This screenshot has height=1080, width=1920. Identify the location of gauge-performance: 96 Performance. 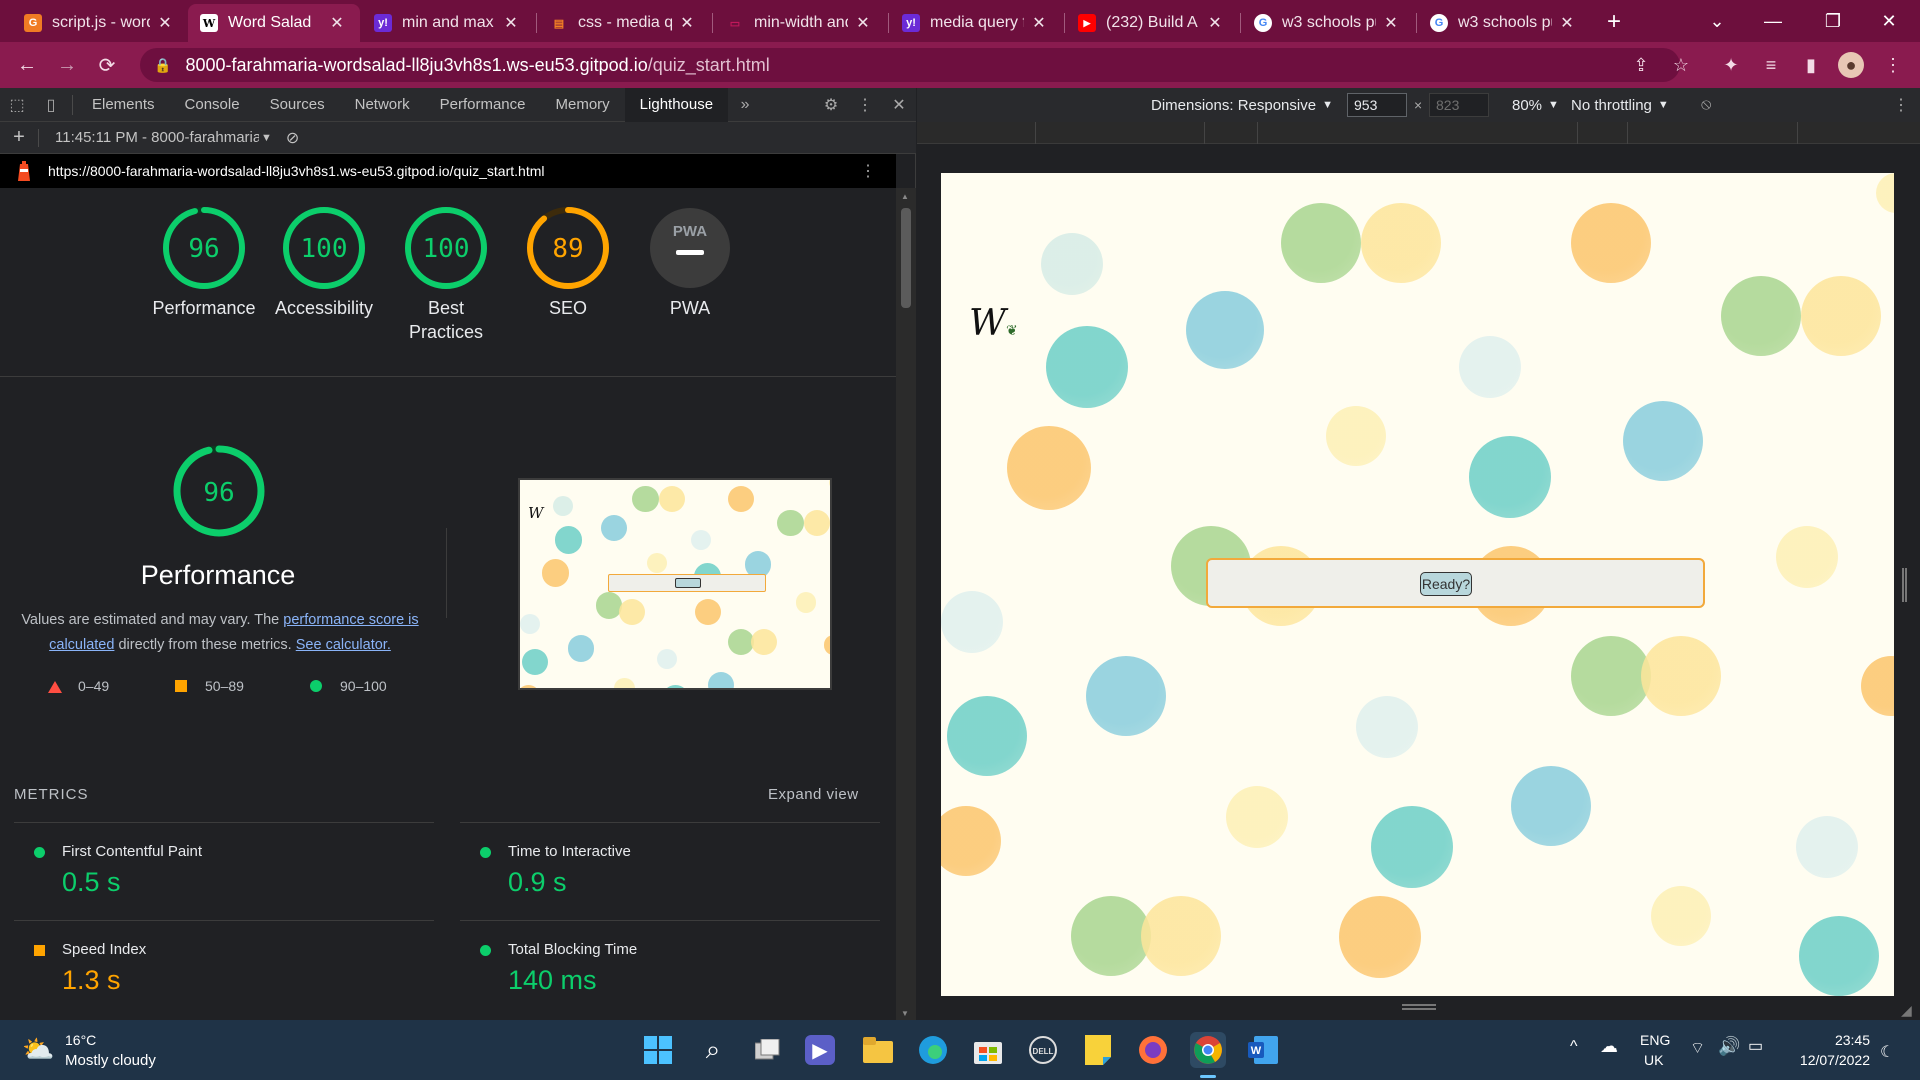
(204, 263).